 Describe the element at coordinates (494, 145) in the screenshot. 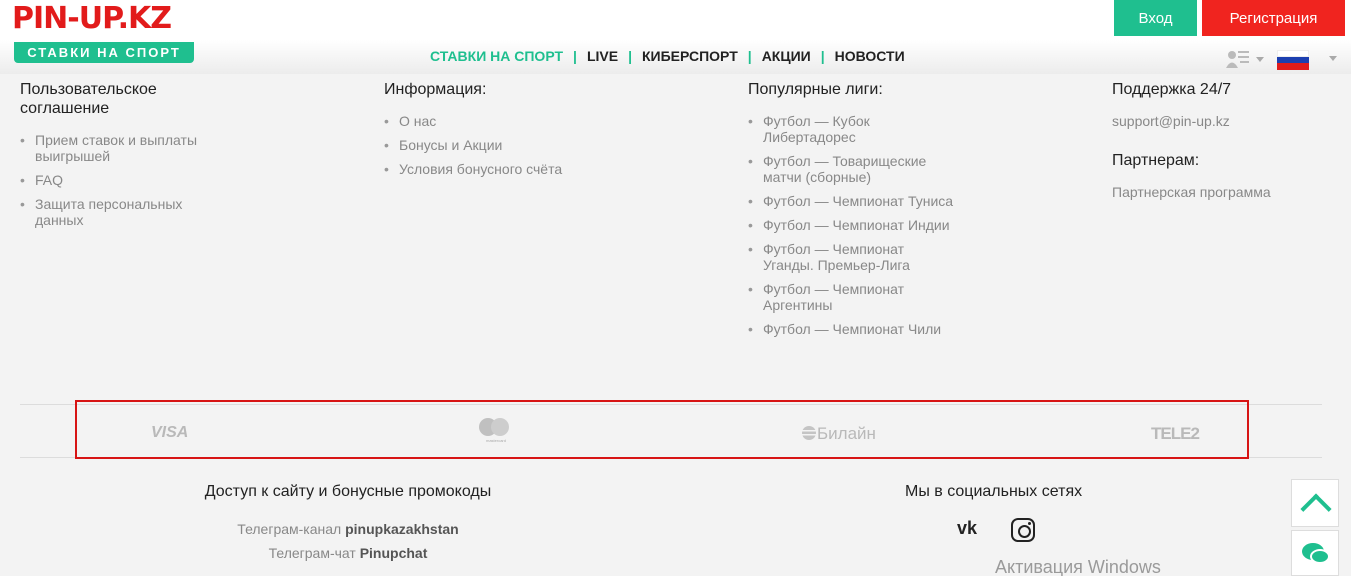

I see `list-item: Бонусы и Акции` at that location.